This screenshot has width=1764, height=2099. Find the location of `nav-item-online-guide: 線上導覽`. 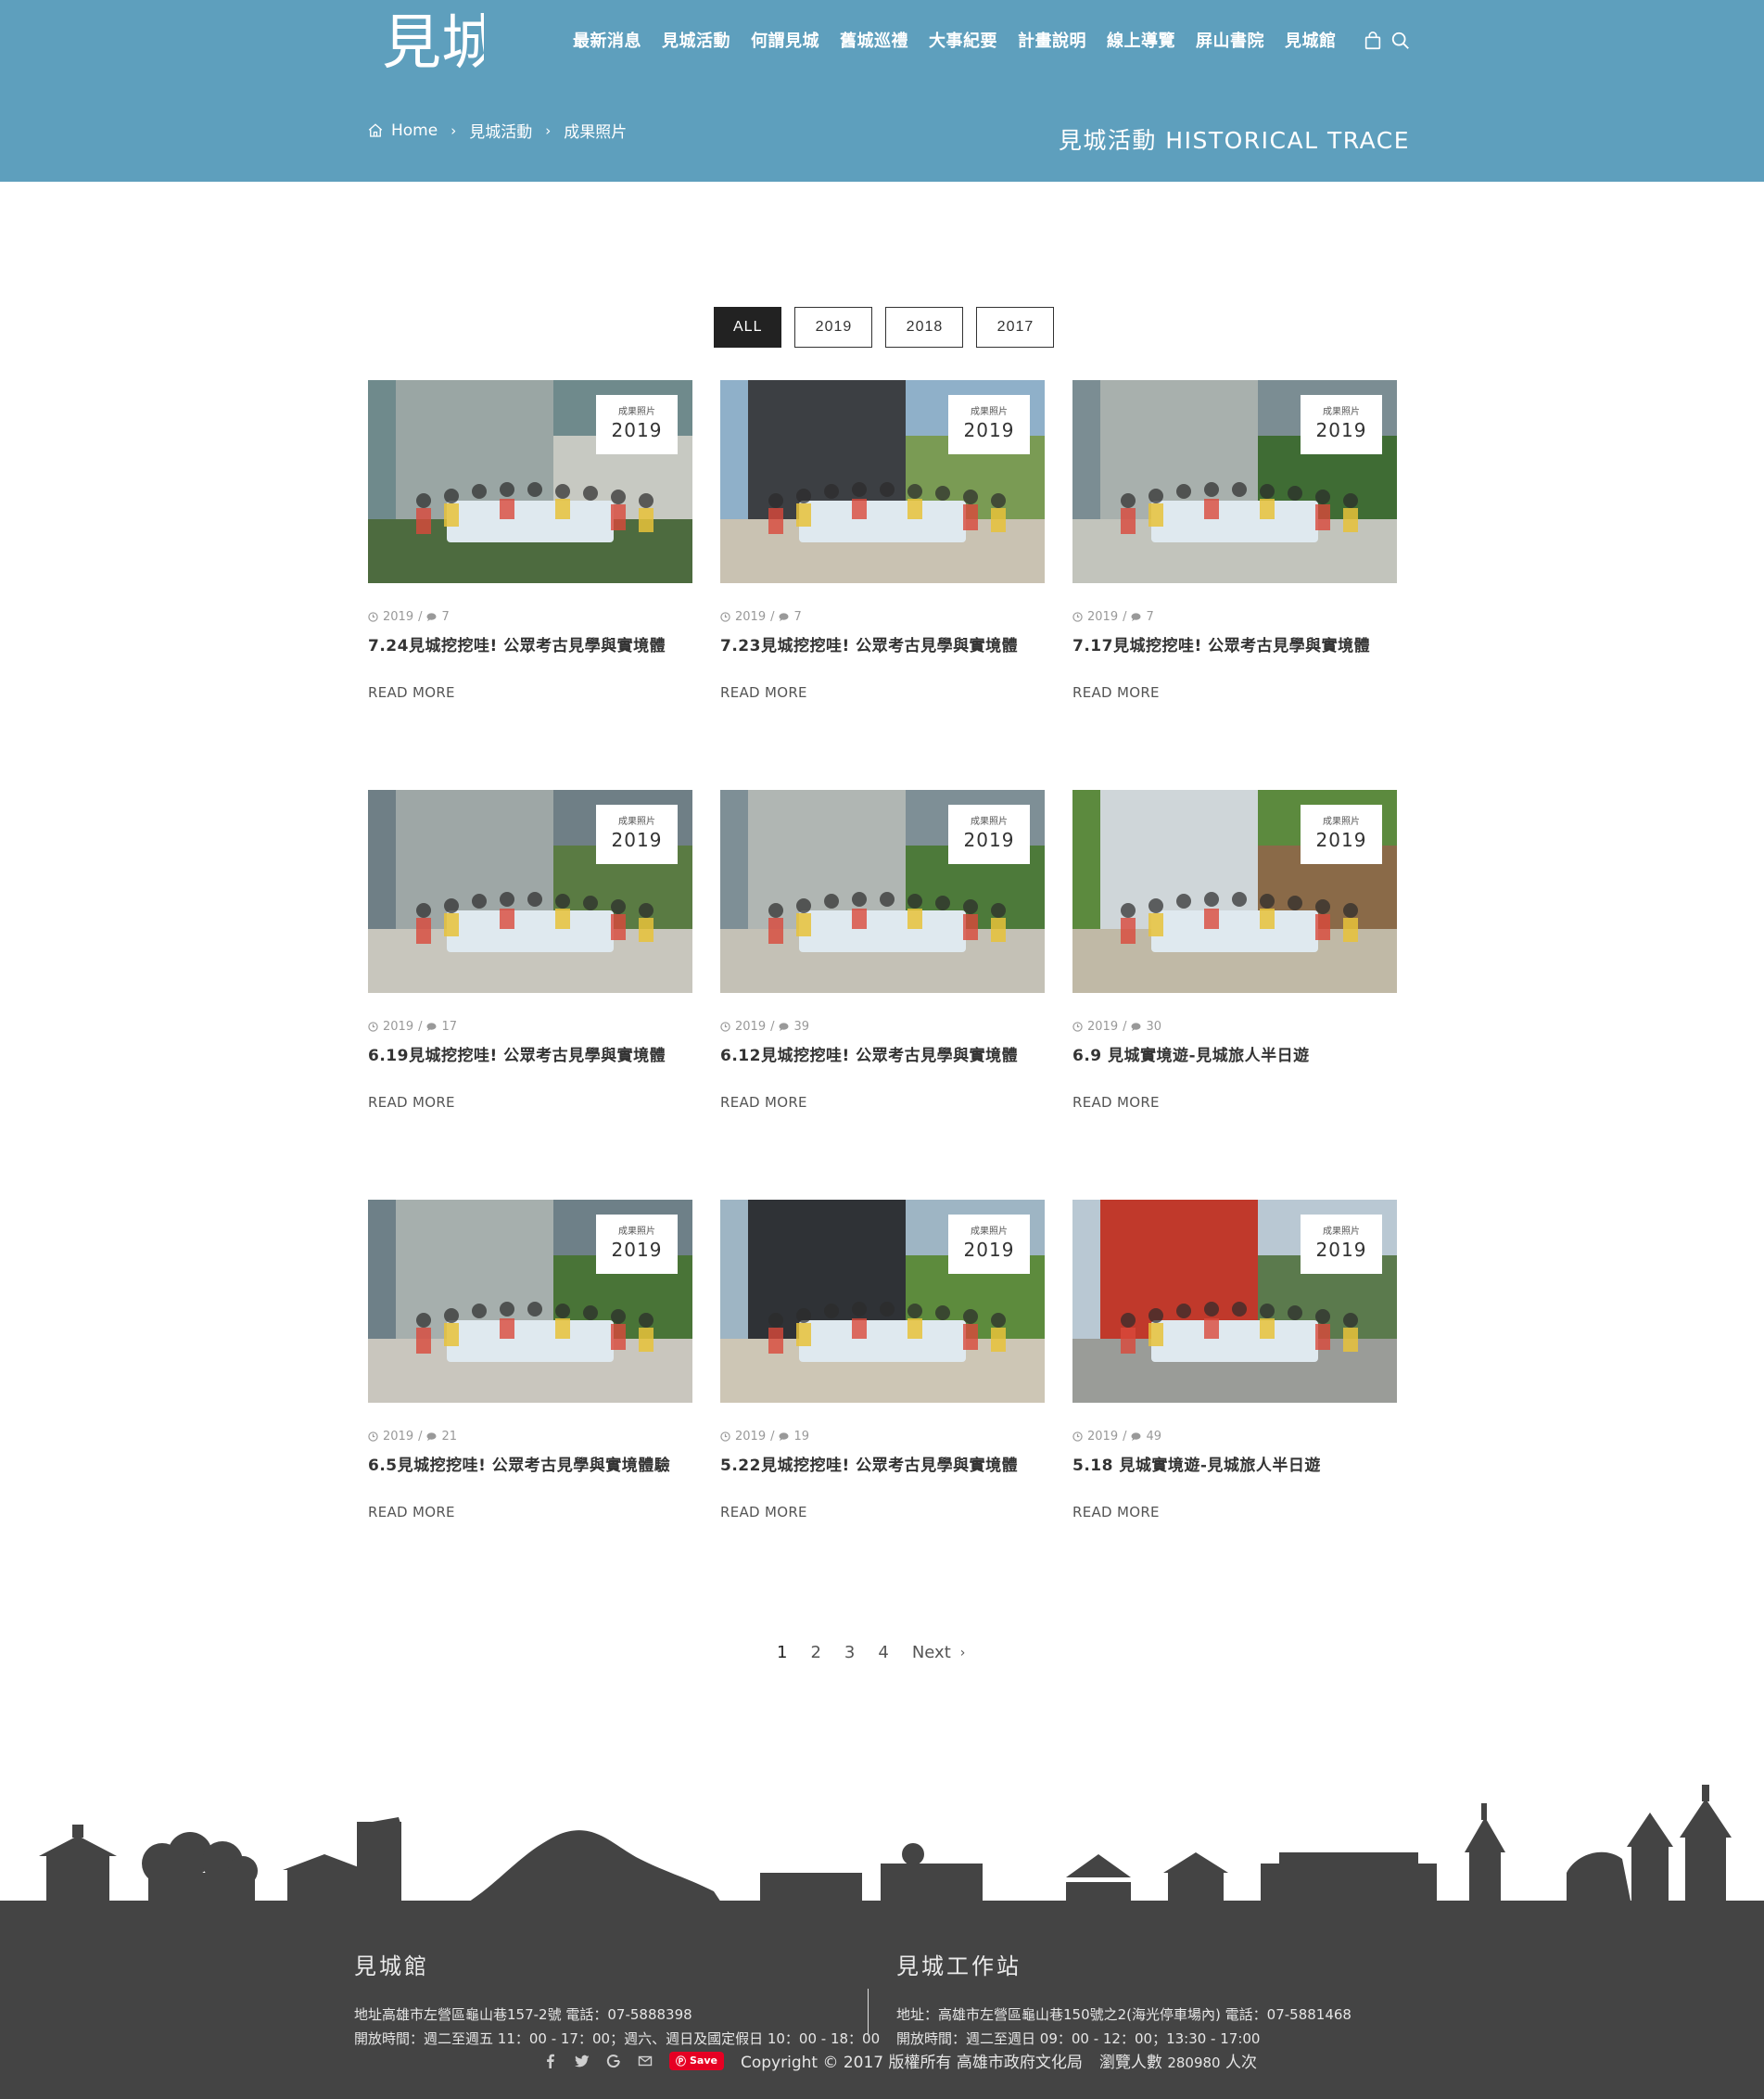

nav-item-online-guide: 線上導覽 is located at coordinates (1141, 42).